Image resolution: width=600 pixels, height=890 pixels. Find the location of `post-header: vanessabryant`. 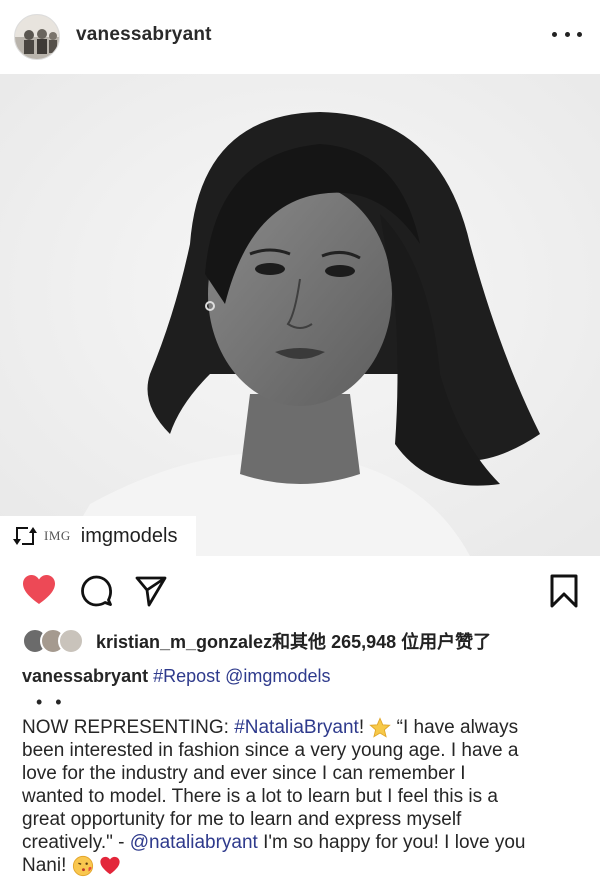

post-header: vanessabryant is located at coordinates (300, 37).